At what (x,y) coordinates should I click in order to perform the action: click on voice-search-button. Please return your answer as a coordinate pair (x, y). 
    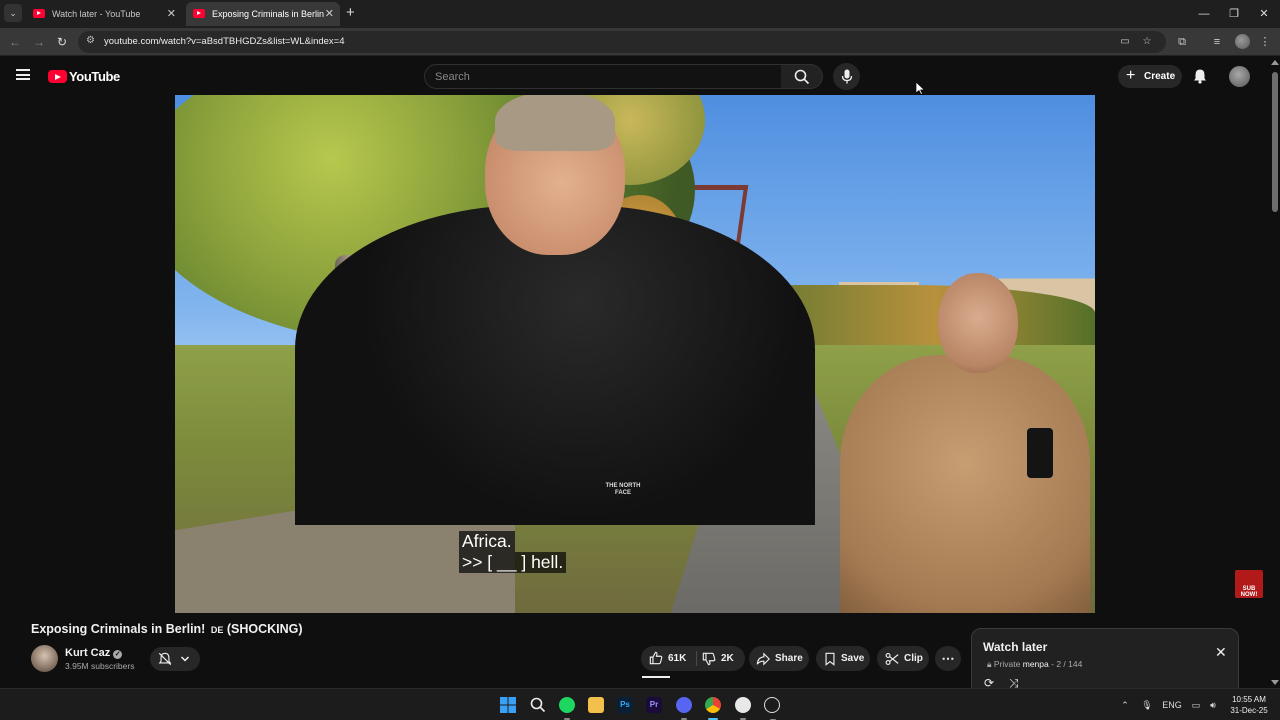
    Looking at the image, I should click on (846, 76).